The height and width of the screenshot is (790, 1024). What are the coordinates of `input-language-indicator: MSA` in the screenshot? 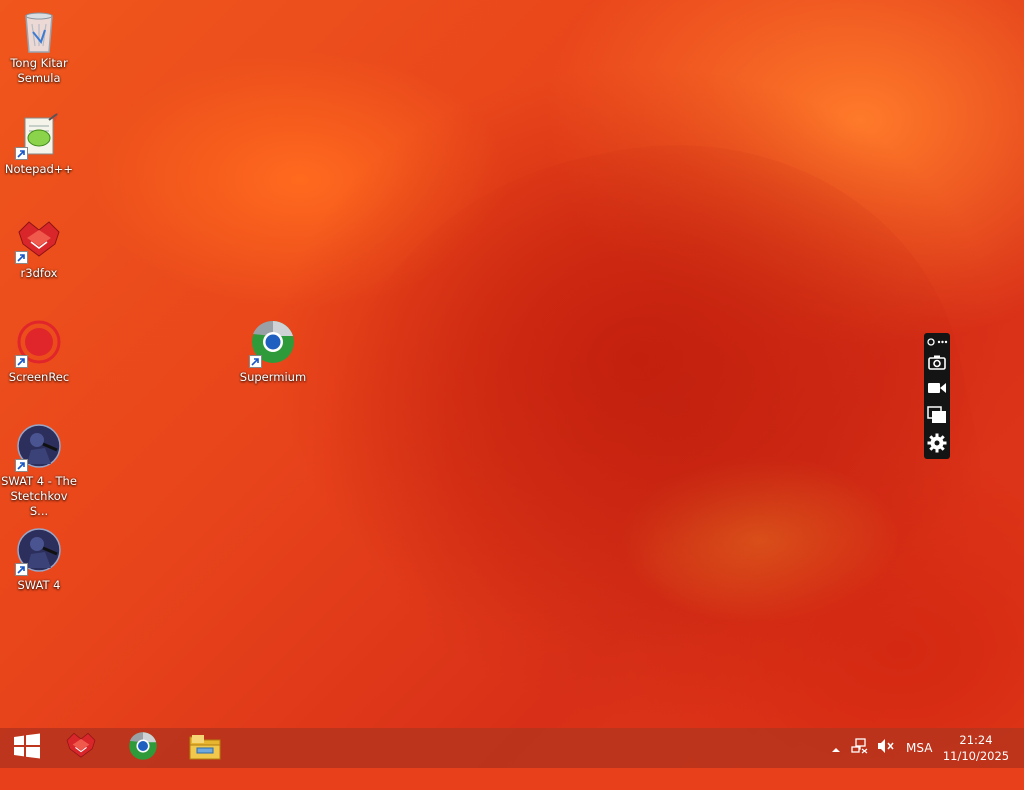 It's located at (919, 748).